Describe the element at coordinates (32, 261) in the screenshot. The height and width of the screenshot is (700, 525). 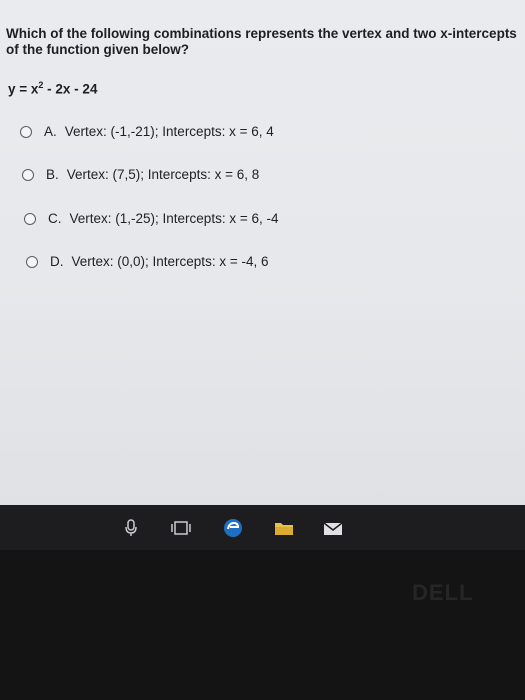
I see `radio-button-d` at that location.